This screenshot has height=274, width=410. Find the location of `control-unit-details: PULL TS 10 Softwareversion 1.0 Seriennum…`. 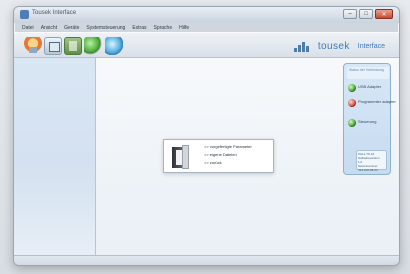

control-unit-details: PULL TS 10 Softwareversion 1.0 Seriennum… is located at coordinates (371, 161).